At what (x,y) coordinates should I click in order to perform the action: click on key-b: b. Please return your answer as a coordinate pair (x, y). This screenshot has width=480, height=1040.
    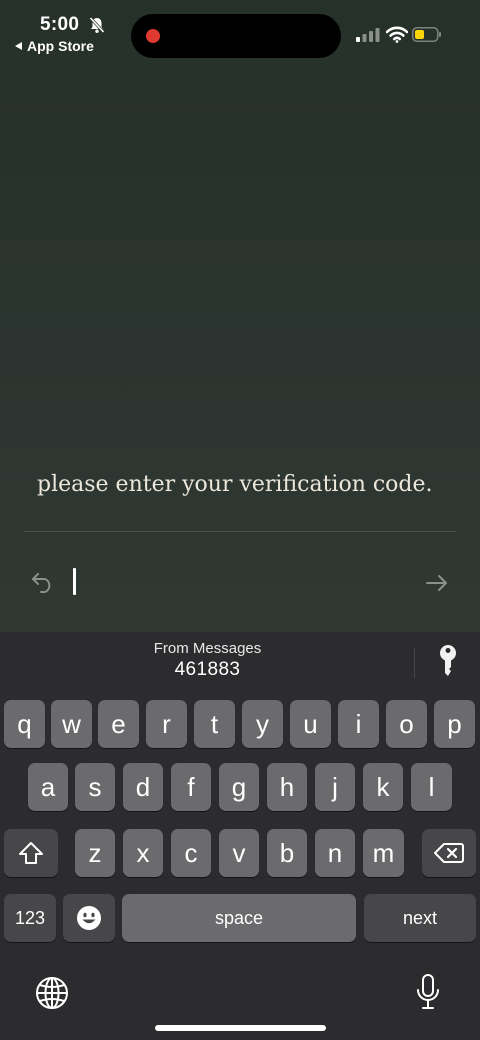
    Looking at the image, I should click on (287, 853).